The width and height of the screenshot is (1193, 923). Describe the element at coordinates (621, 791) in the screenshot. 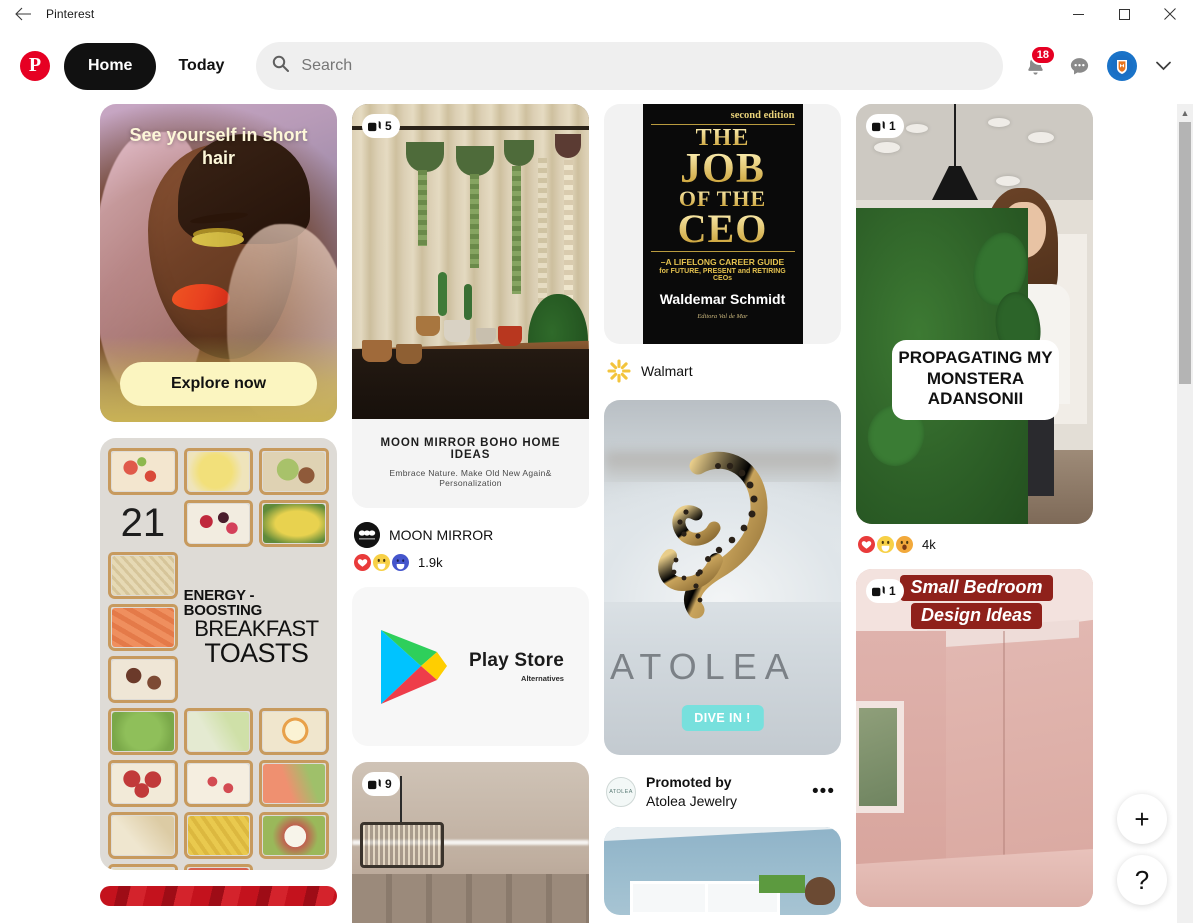

I see `atolea-avatar: ATOLEA` at that location.